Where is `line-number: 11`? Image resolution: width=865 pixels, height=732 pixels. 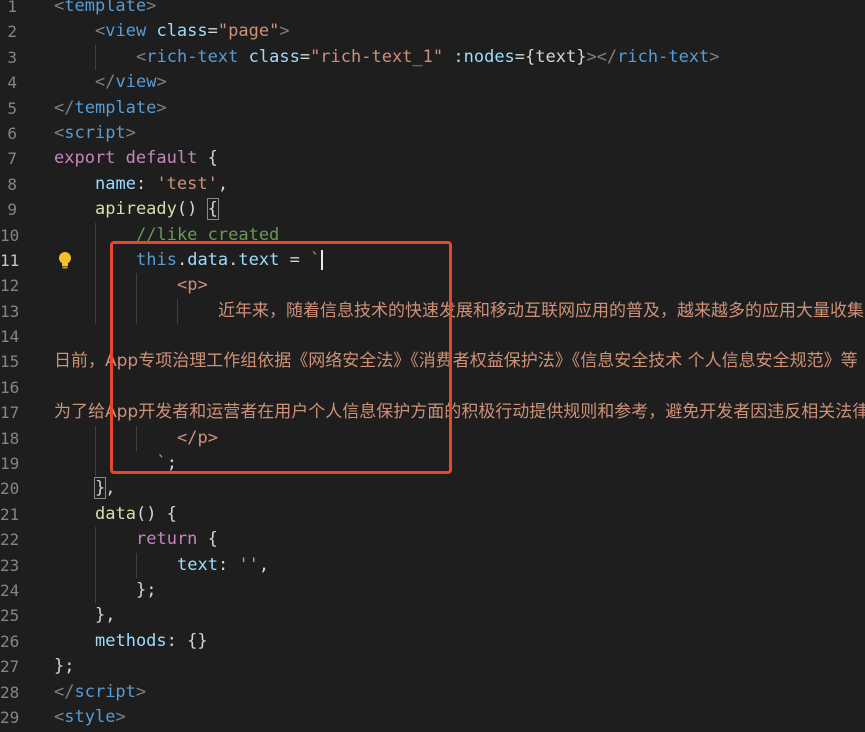 line-number: 11 is located at coordinates (10, 260).